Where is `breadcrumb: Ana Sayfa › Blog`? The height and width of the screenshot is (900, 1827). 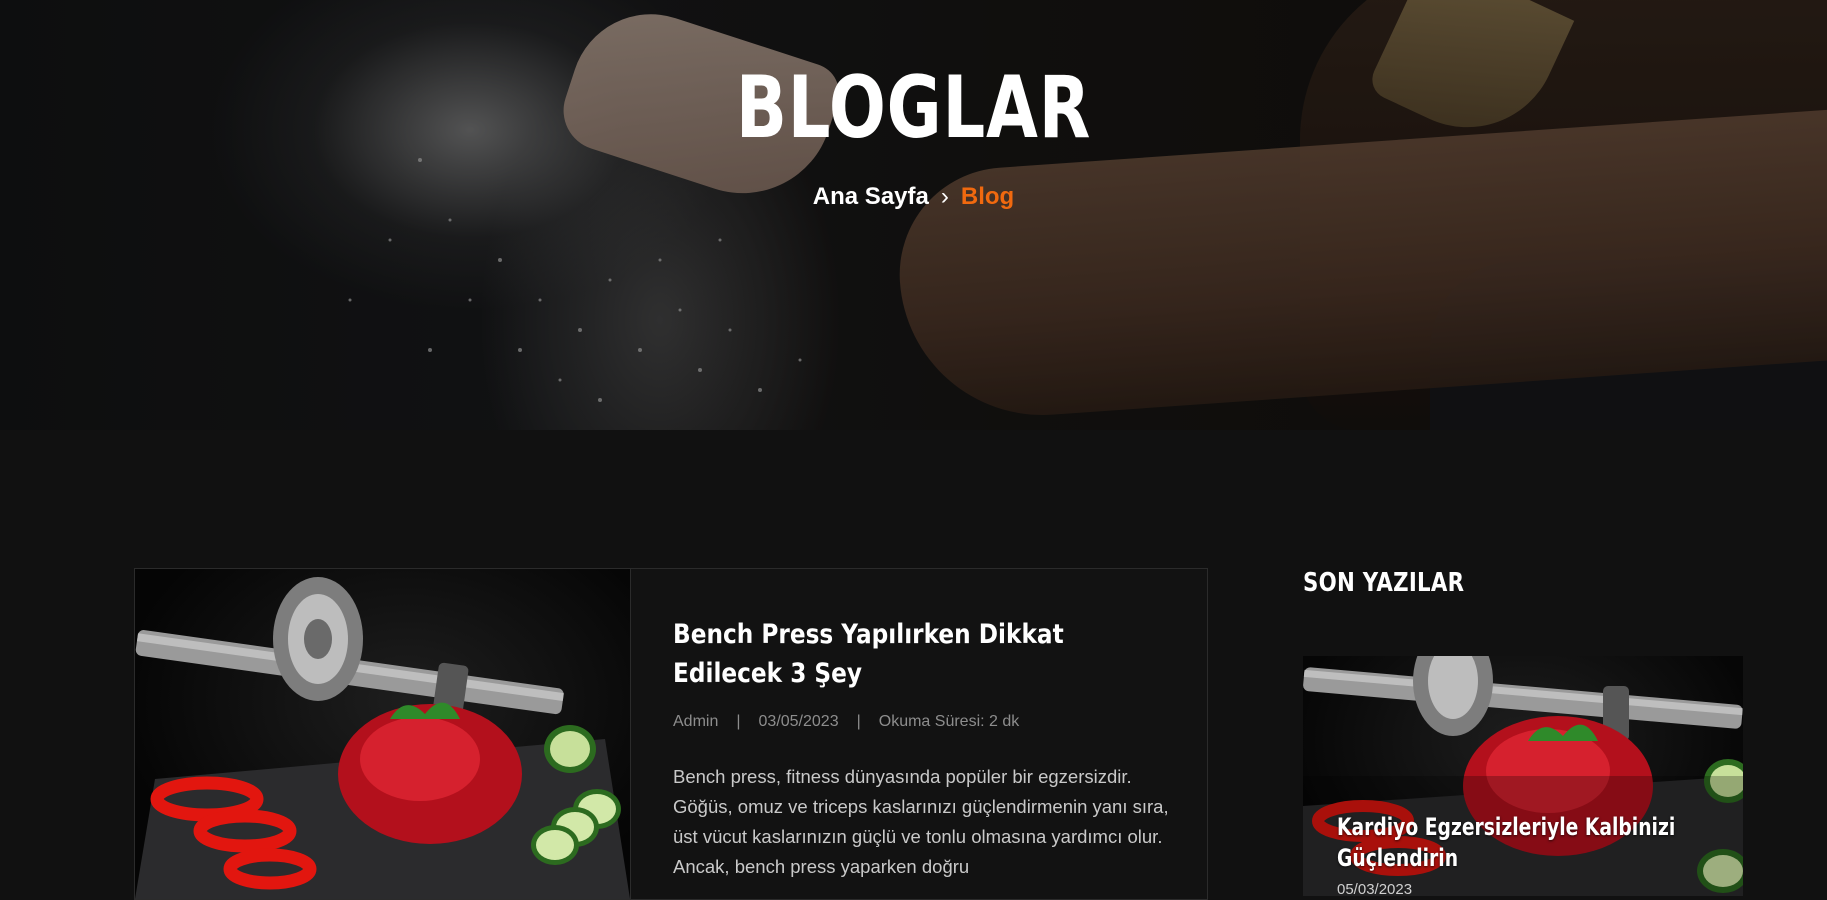 breadcrumb: Ana Sayfa › Blog is located at coordinates (913, 197).